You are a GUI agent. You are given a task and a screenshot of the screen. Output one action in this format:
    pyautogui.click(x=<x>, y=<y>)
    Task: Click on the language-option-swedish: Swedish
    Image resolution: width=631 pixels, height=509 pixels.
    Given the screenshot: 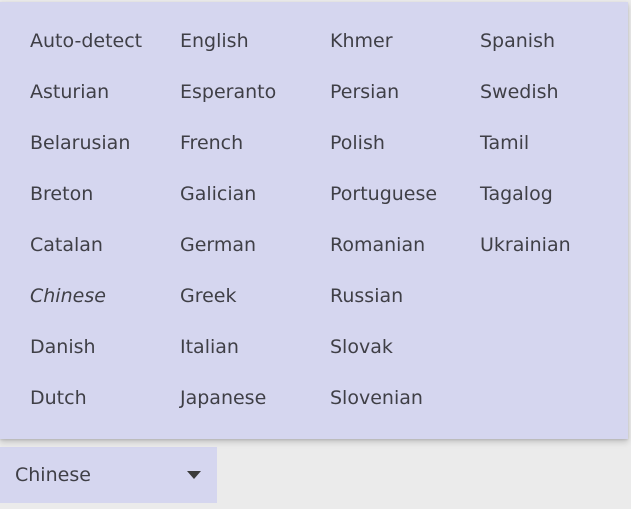 What is the action you would take?
    pyautogui.click(x=519, y=92)
    